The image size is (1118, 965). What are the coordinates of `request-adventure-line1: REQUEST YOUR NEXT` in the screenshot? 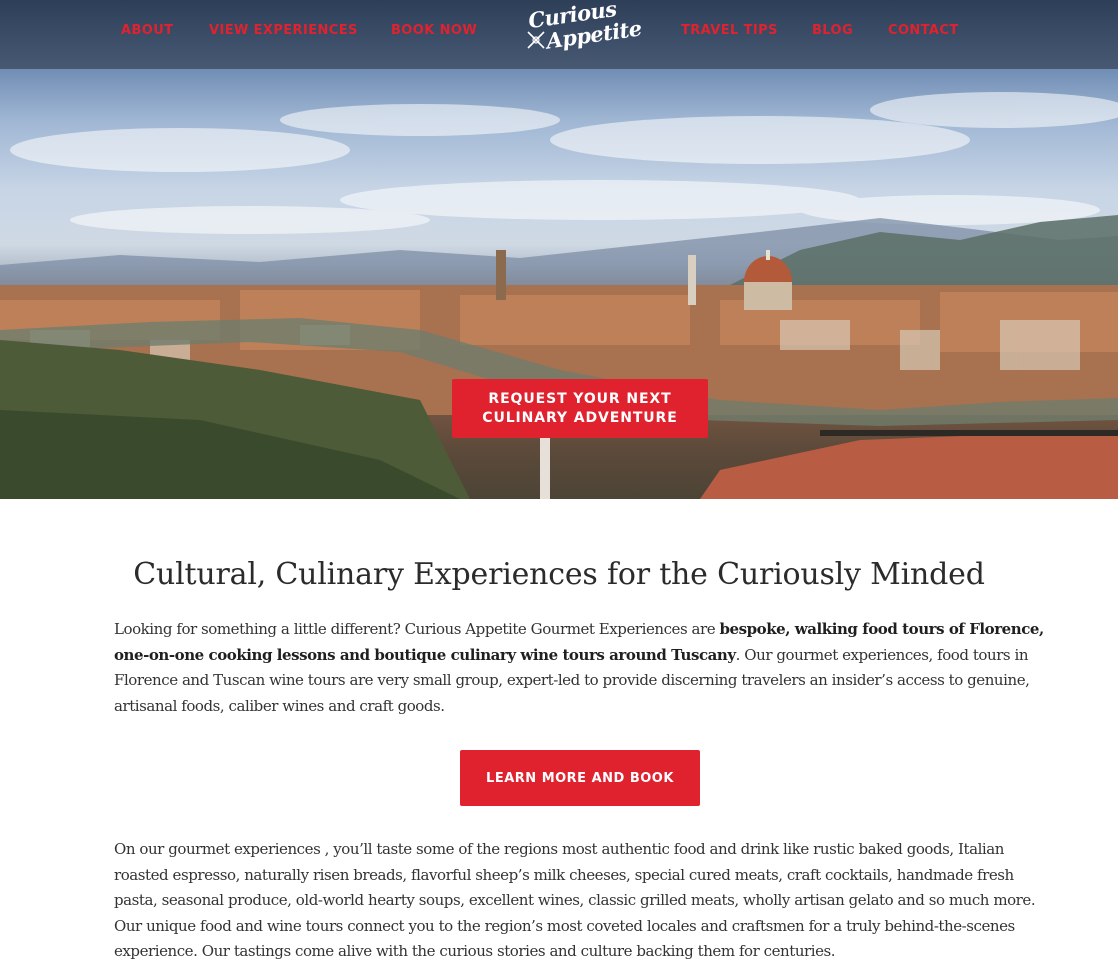 It's located at (580, 398).